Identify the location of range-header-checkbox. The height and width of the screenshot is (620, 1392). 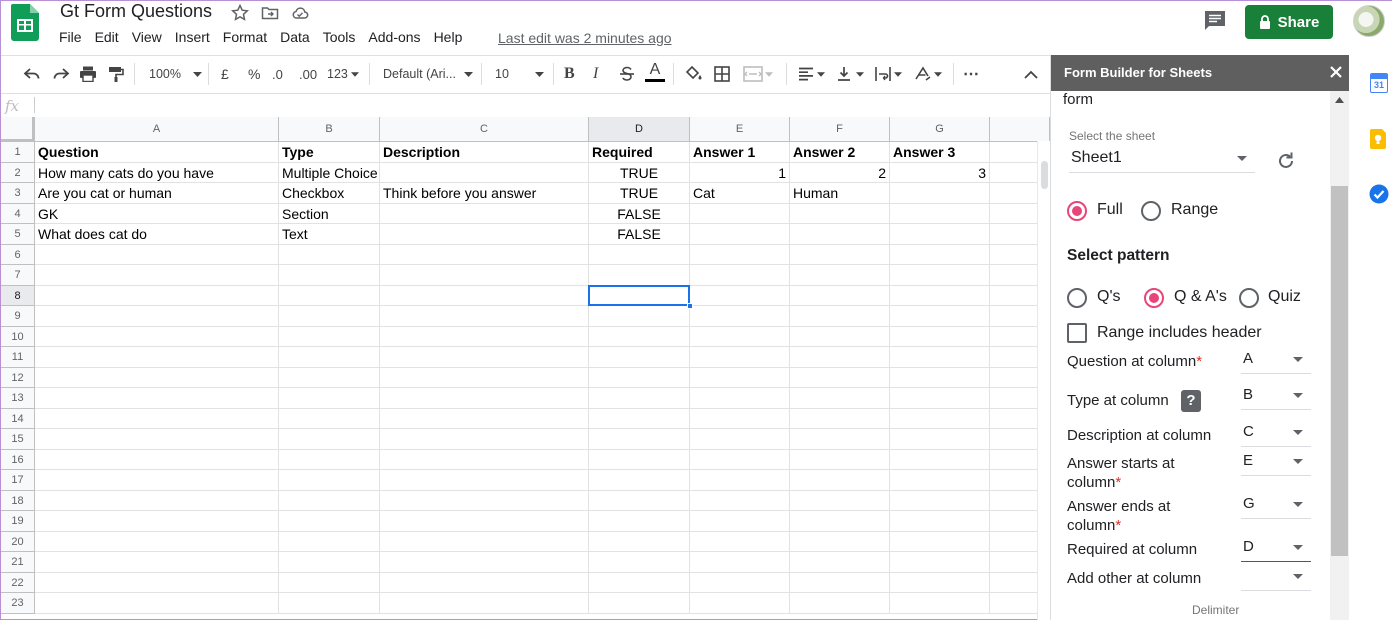
(1077, 333).